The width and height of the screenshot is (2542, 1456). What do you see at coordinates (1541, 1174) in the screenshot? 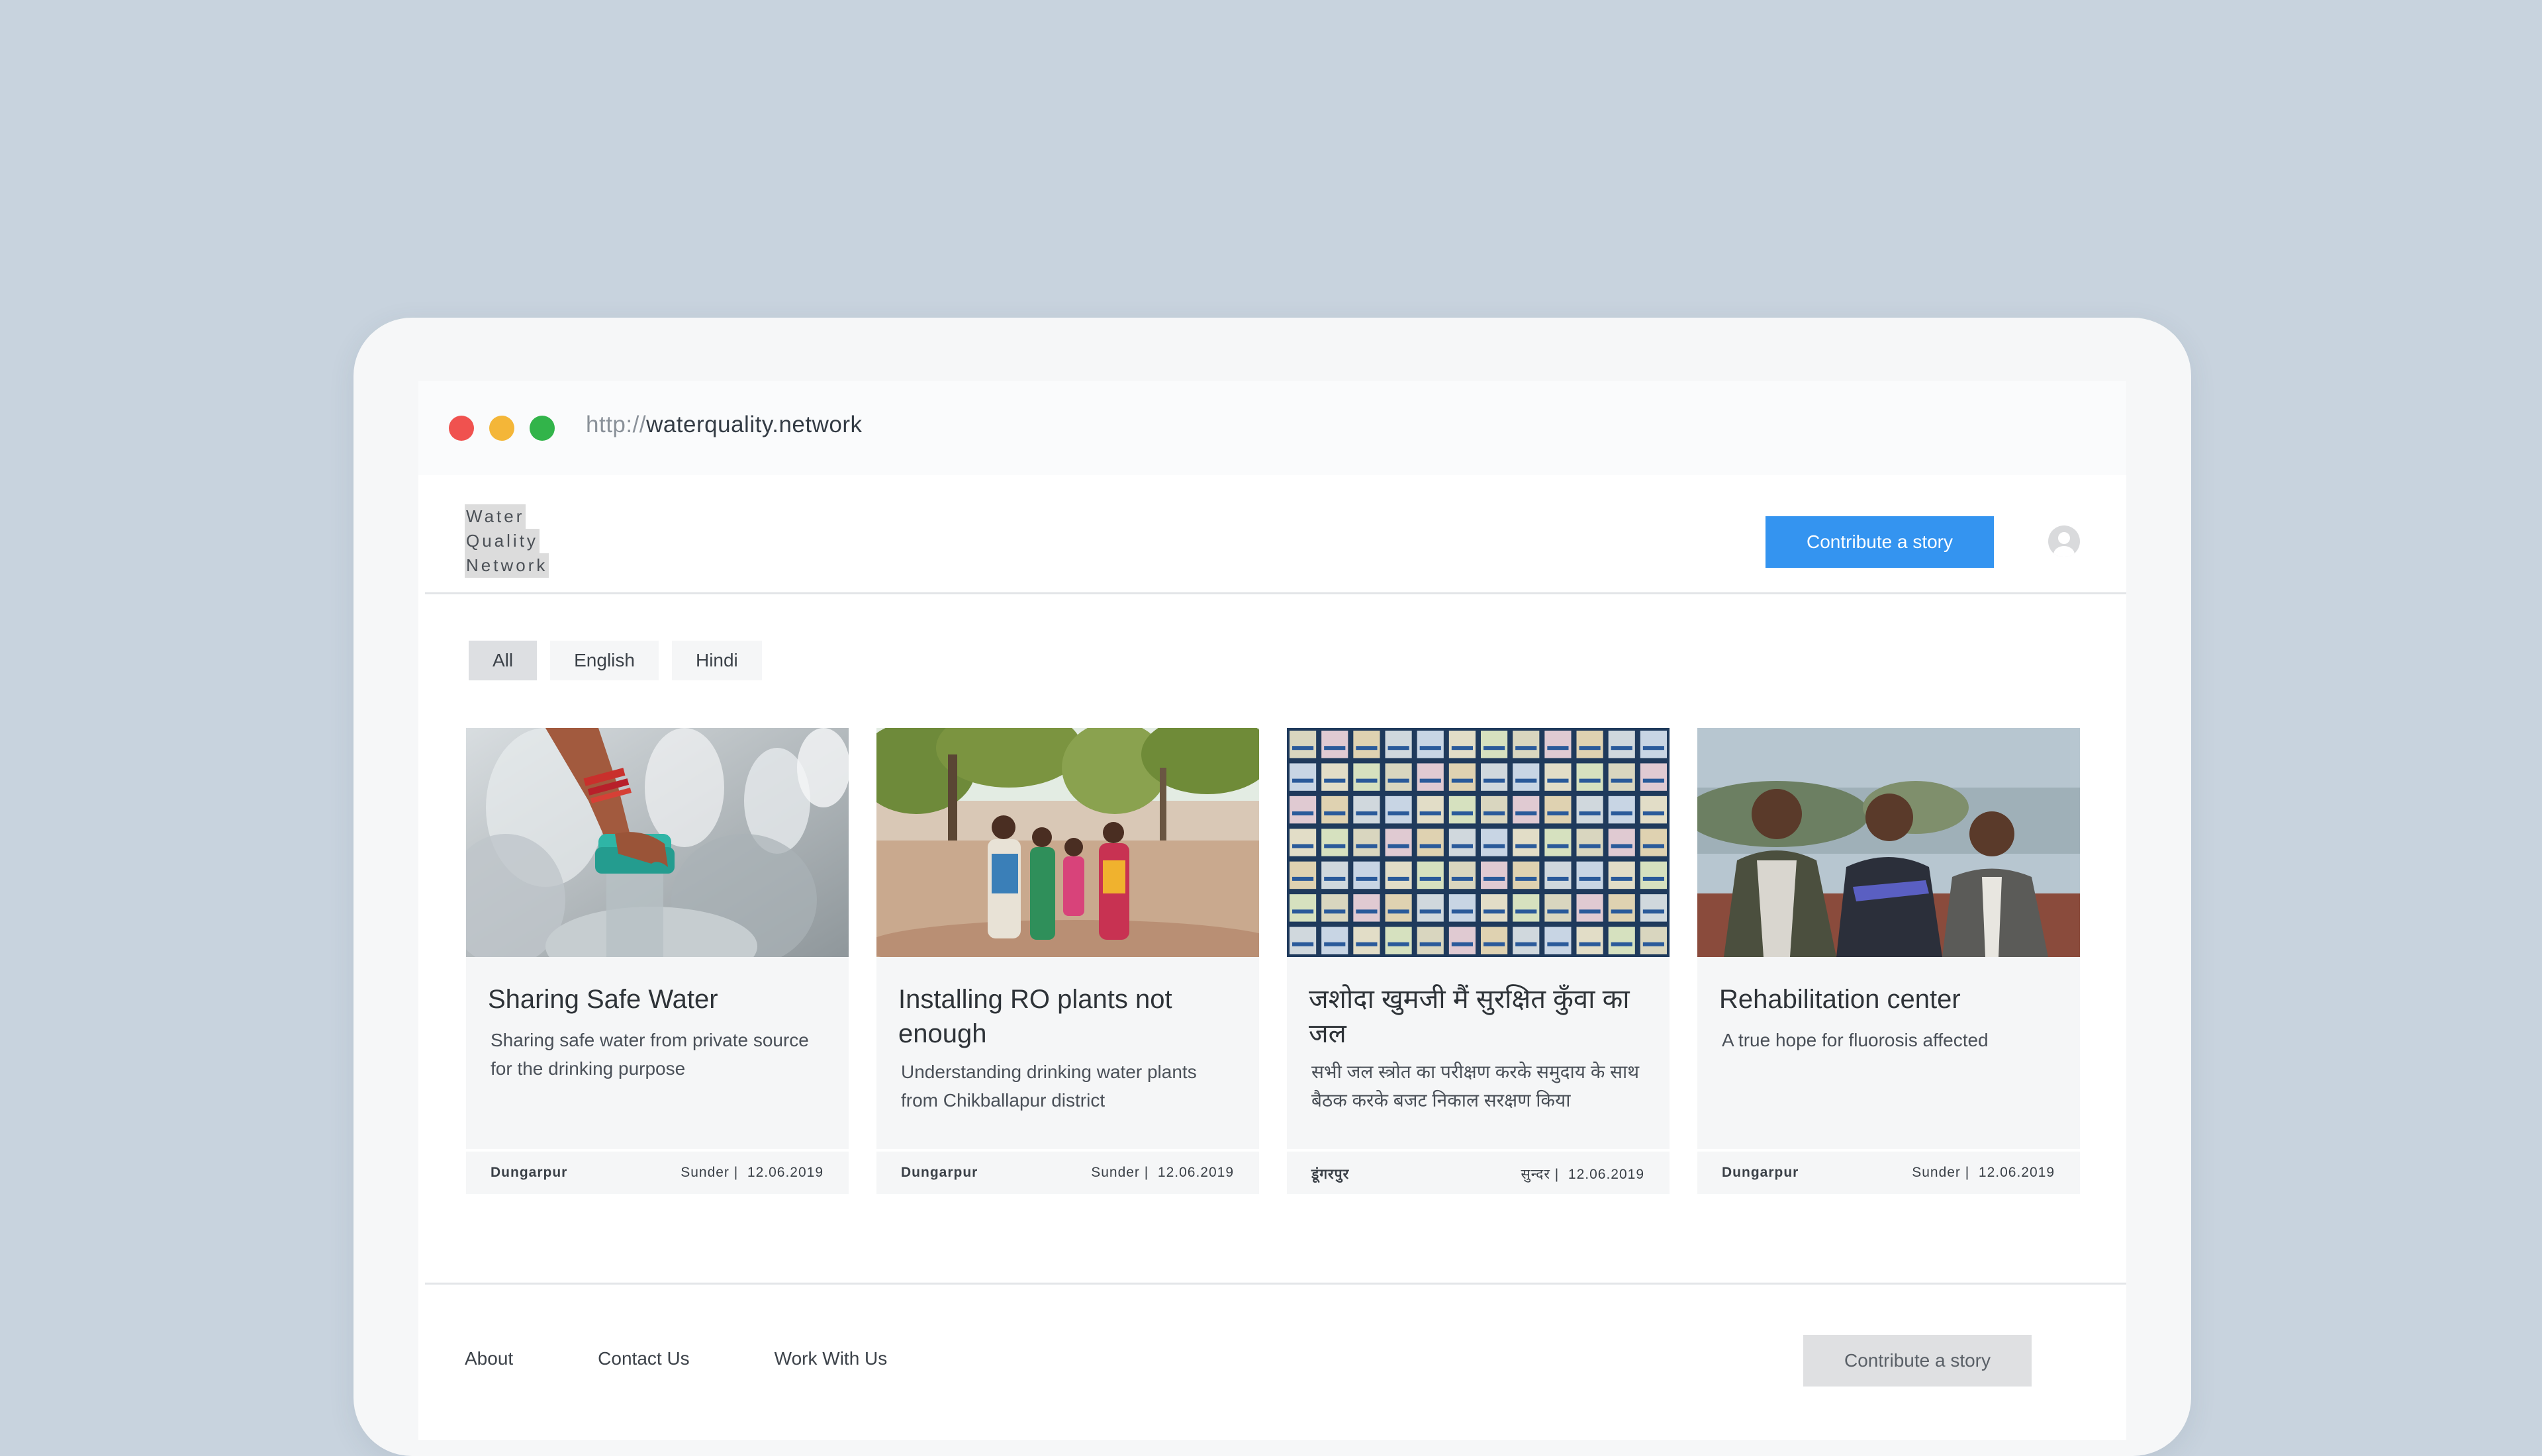
I see `story-author: सुन्दर |` at bounding box center [1541, 1174].